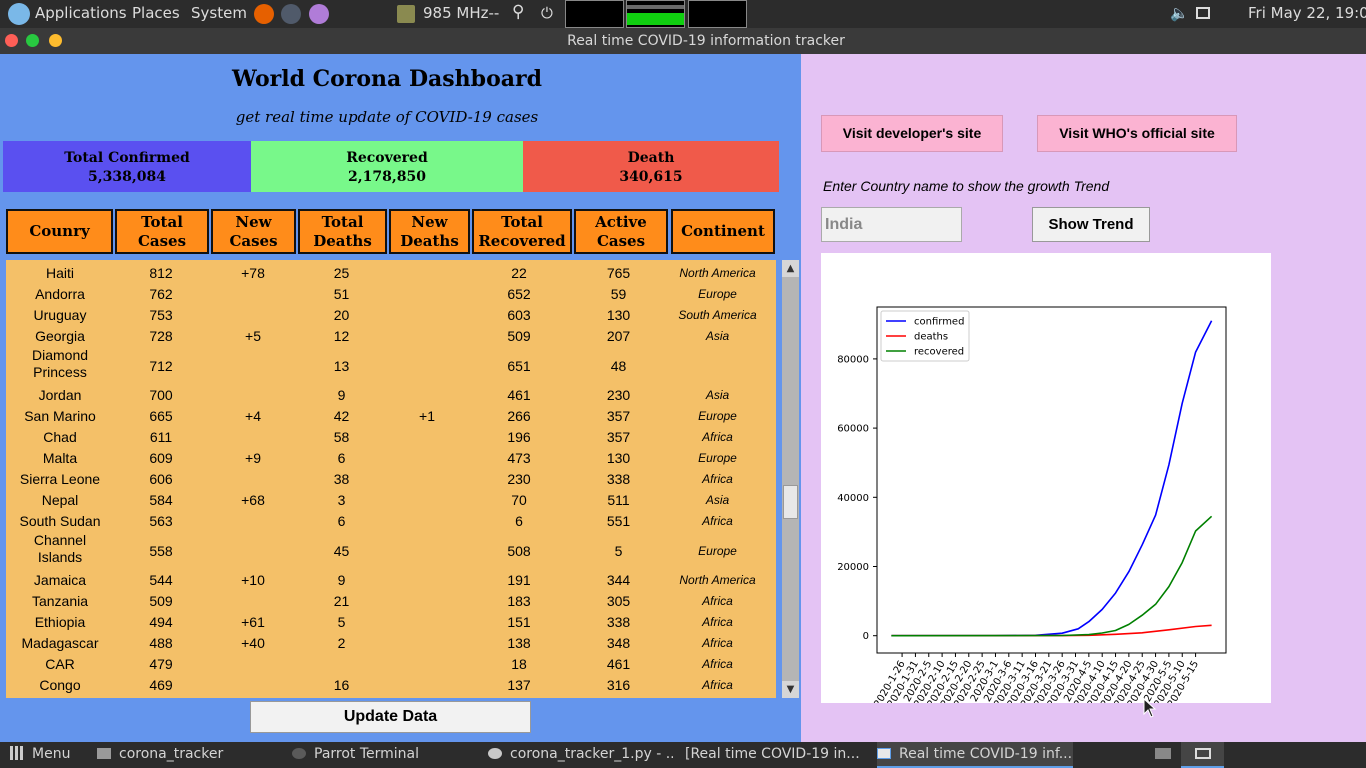  What do you see at coordinates (618, 622) in the screenshot?
I see `cell-active-cases: 338` at bounding box center [618, 622].